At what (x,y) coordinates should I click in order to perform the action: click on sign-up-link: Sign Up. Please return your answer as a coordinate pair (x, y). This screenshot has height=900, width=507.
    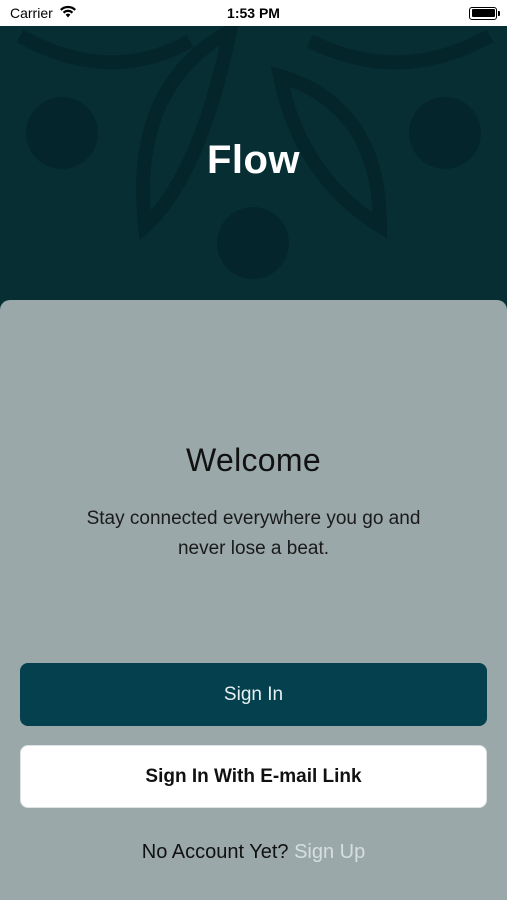
    Looking at the image, I should click on (329, 852).